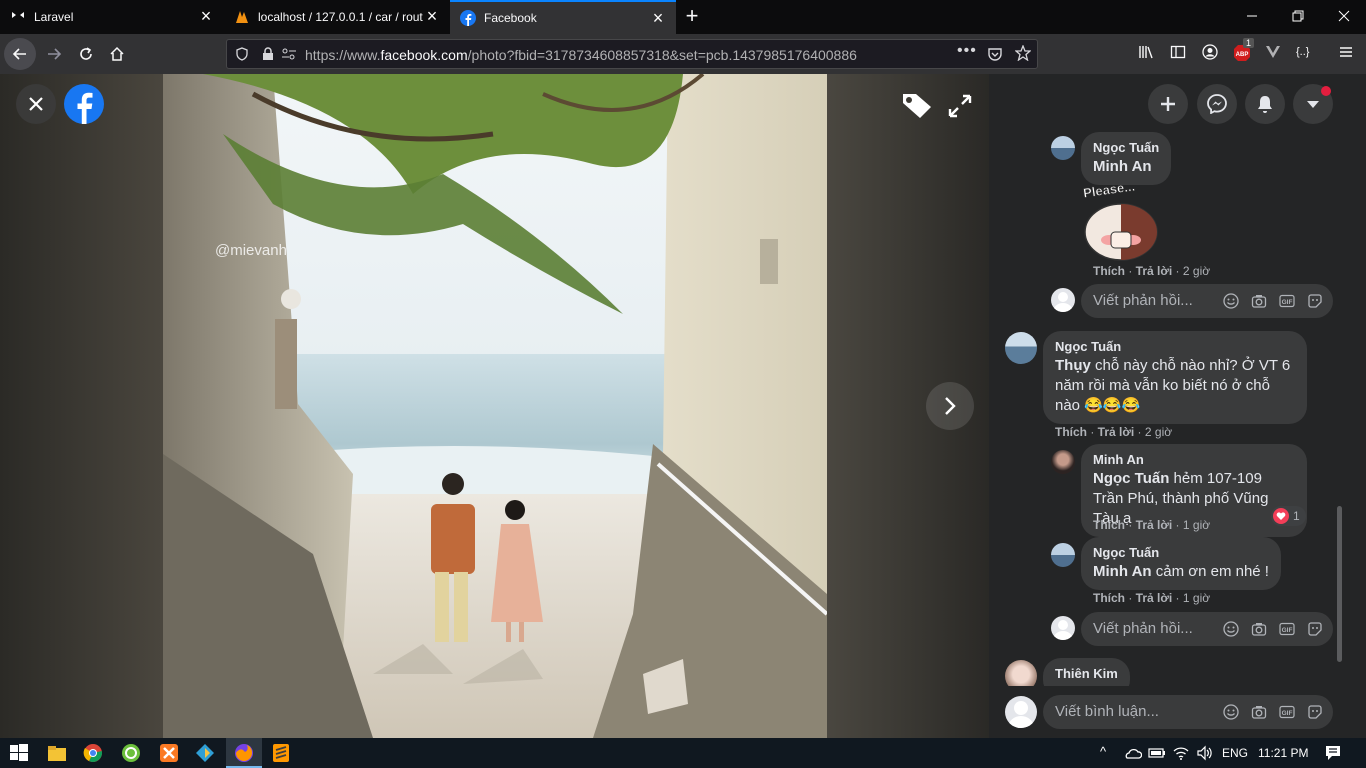  What do you see at coordinates (57, 753) in the screenshot?
I see `file-explorer-icon` at bounding box center [57, 753].